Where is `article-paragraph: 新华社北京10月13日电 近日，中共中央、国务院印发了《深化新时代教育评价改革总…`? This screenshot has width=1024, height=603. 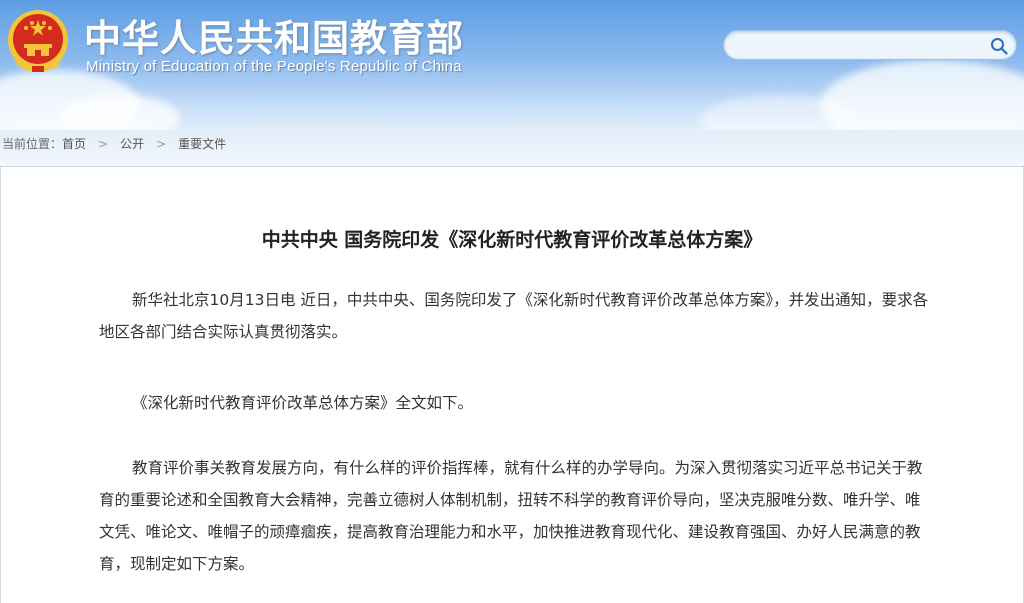 article-paragraph: 新华社北京10月13日电 近日，中共中央、国务院印发了《深化新时代教育评价改革总… is located at coordinates (514, 316).